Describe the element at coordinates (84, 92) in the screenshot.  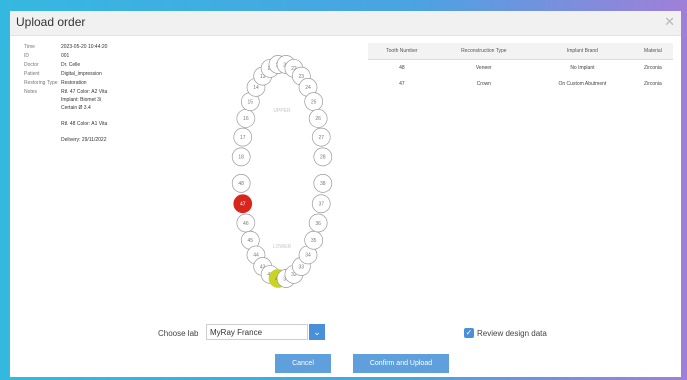
I see `note-line: Rtl. 47 Color: A2 Vita` at that location.